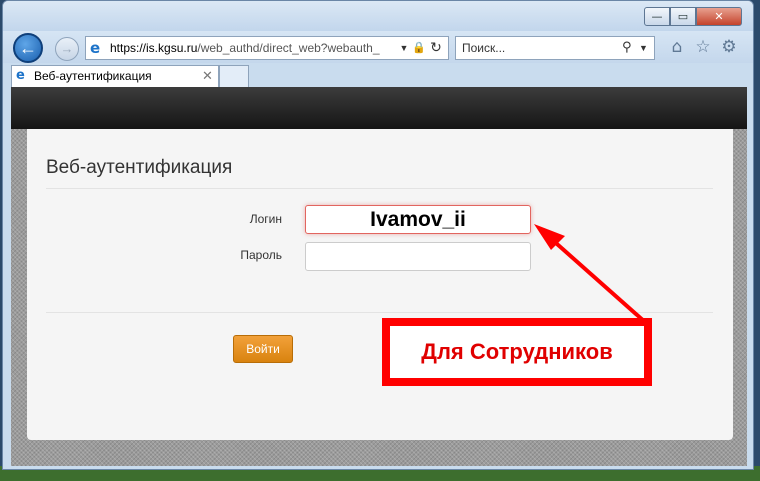 The height and width of the screenshot is (481, 760). I want to click on annotation-arrow, so click(590, 274).